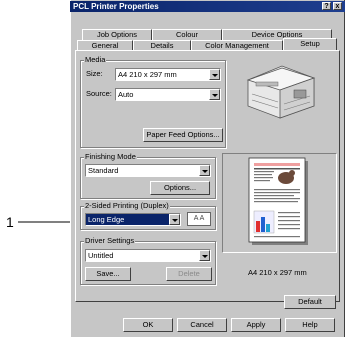 This screenshot has width=345, height=337. What do you see at coordinates (101, 255) in the screenshot?
I see `driver-settings-value: Untitled` at bounding box center [101, 255].